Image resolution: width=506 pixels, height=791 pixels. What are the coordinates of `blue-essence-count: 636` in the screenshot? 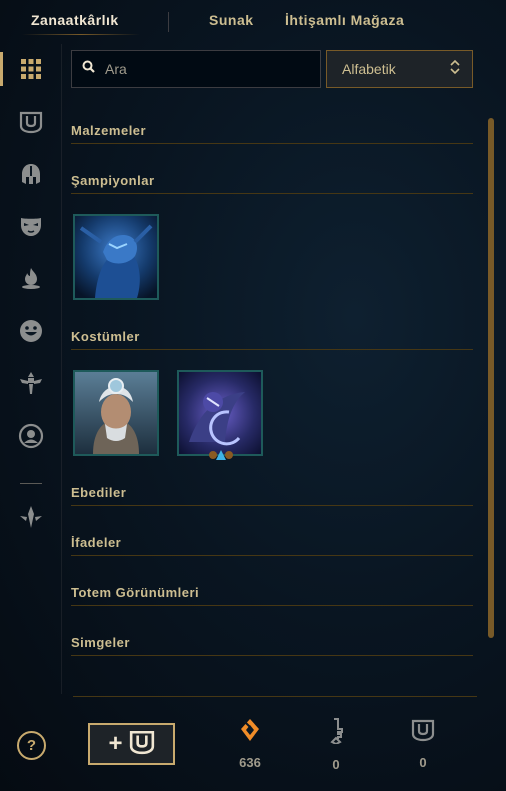 It's located at (250, 762).